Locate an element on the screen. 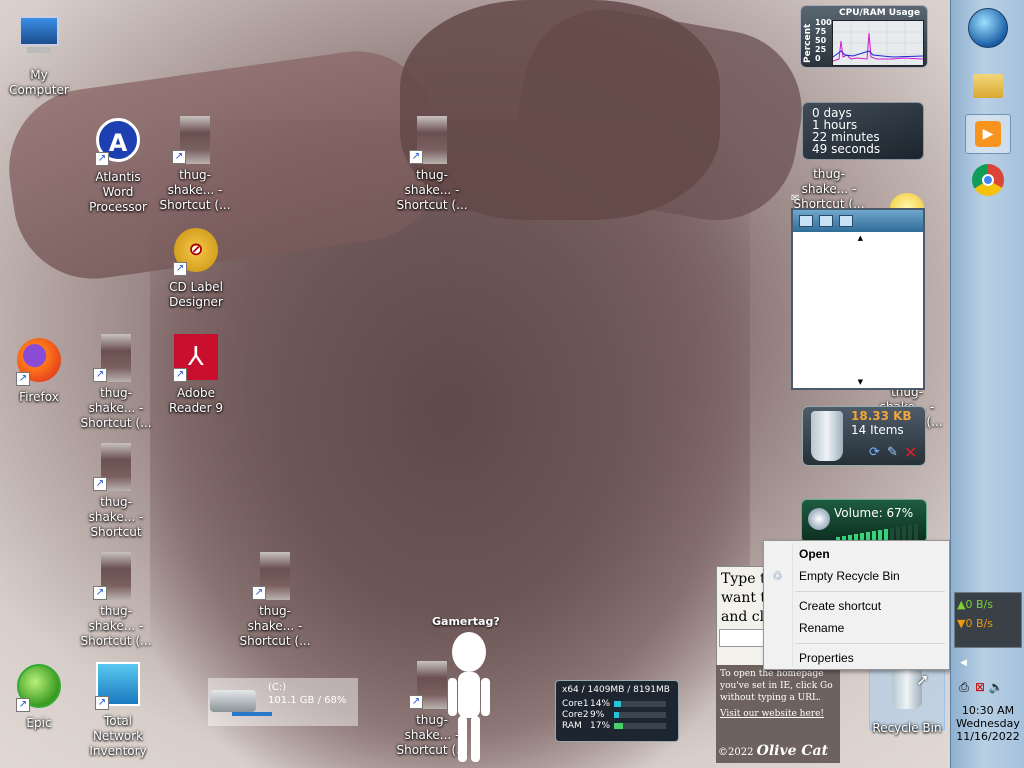 Image resolution: width=1024 pixels, height=768 pixels. feed-gadget: ▲ ▼ is located at coordinates (858, 299).